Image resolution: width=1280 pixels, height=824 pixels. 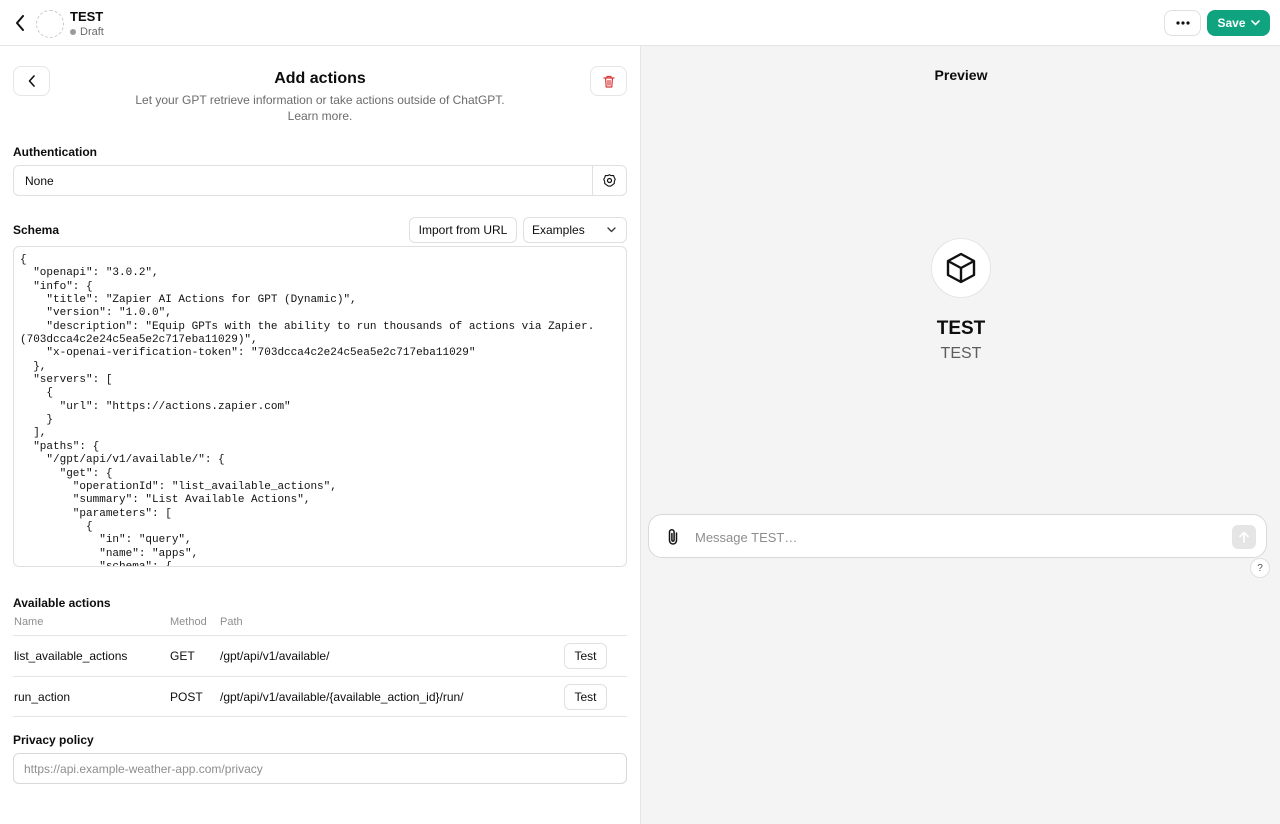 I want to click on authentication-settings-button, so click(x=609, y=180).